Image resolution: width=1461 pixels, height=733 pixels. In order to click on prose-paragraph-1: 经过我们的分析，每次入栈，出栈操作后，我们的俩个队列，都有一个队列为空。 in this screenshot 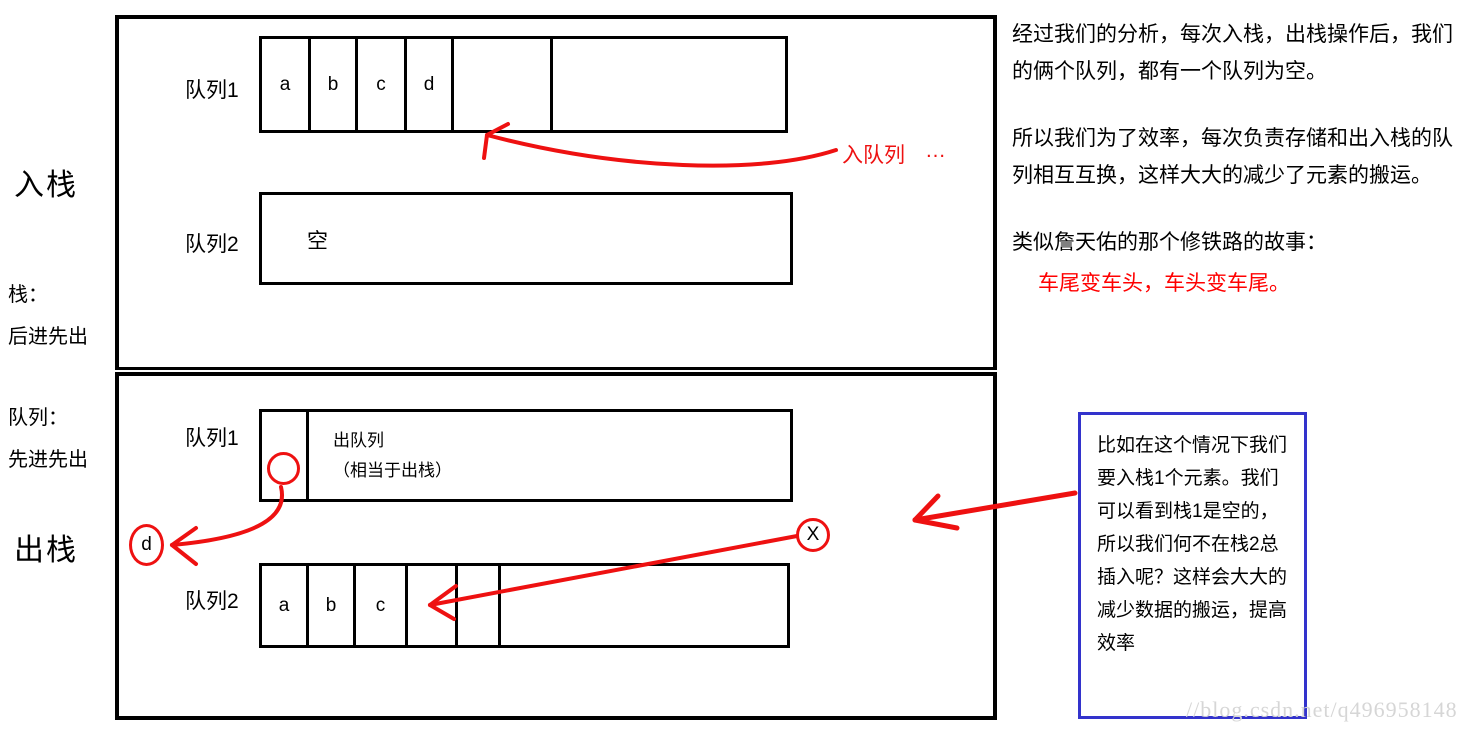, I will do `click(1232, 53)`.